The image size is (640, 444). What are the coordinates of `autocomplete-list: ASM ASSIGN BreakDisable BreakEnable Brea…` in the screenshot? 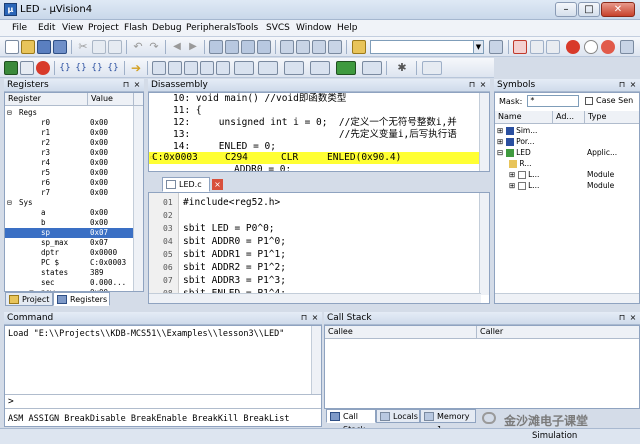 It's located at (148, 419).